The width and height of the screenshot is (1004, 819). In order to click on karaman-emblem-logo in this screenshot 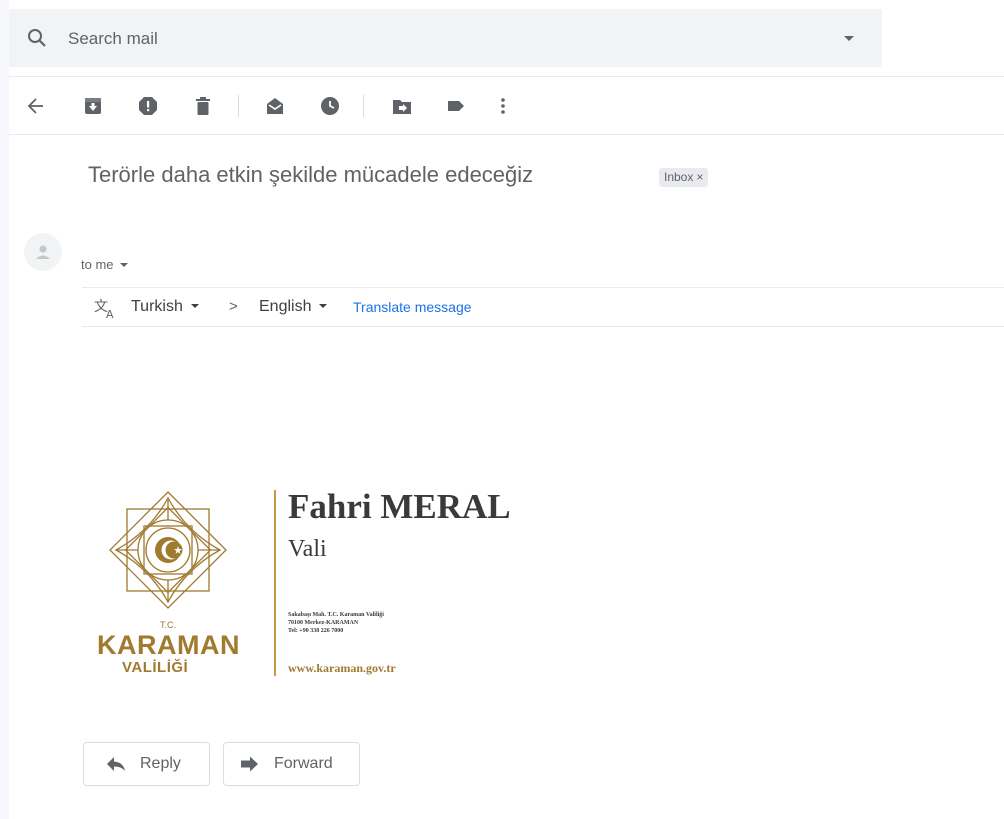, I will do `click(168, 550)`.